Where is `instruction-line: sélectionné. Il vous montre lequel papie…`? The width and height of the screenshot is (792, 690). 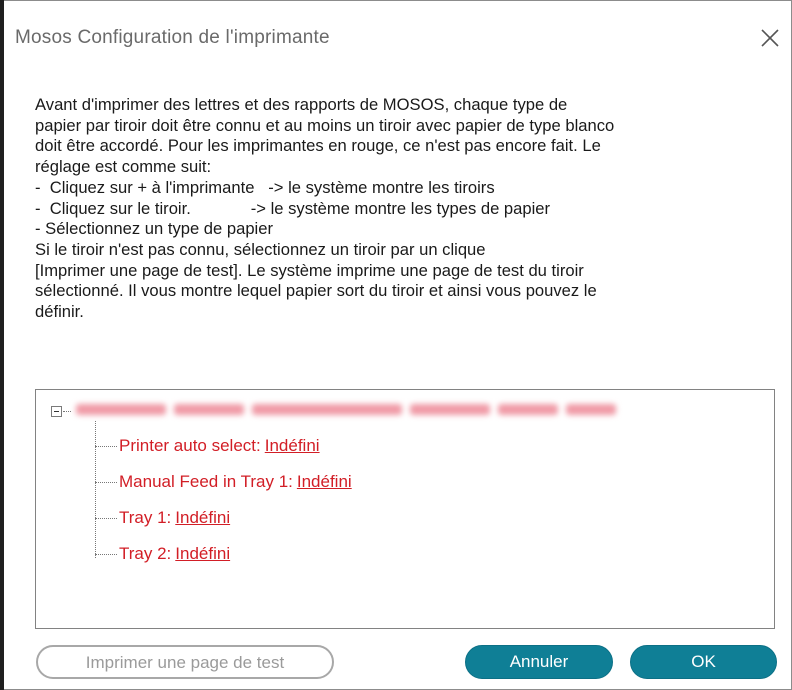 instruction-line: sélectionné. Il vous montre lequel papie… is located at coordinates (316, 291).